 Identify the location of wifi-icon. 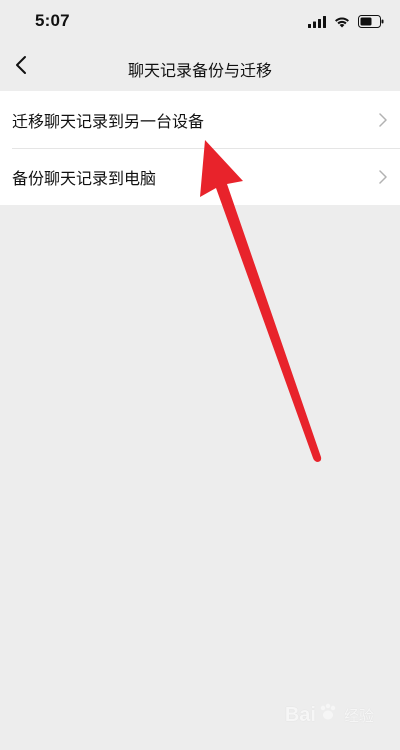
(342, 22).